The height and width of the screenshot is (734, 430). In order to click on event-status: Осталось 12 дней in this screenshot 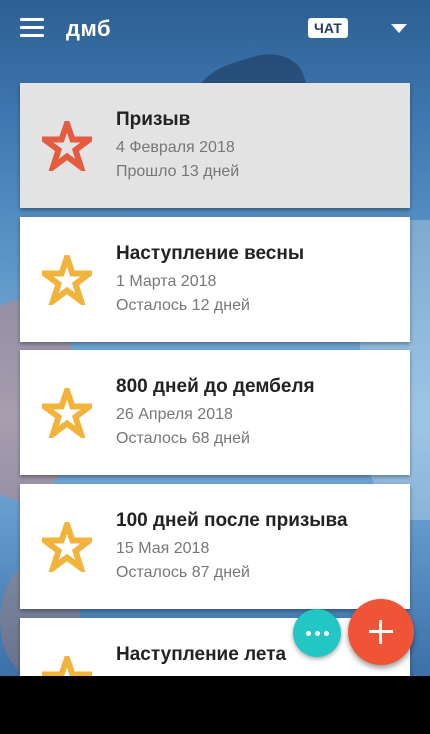, I will do `click(183, 305)`.